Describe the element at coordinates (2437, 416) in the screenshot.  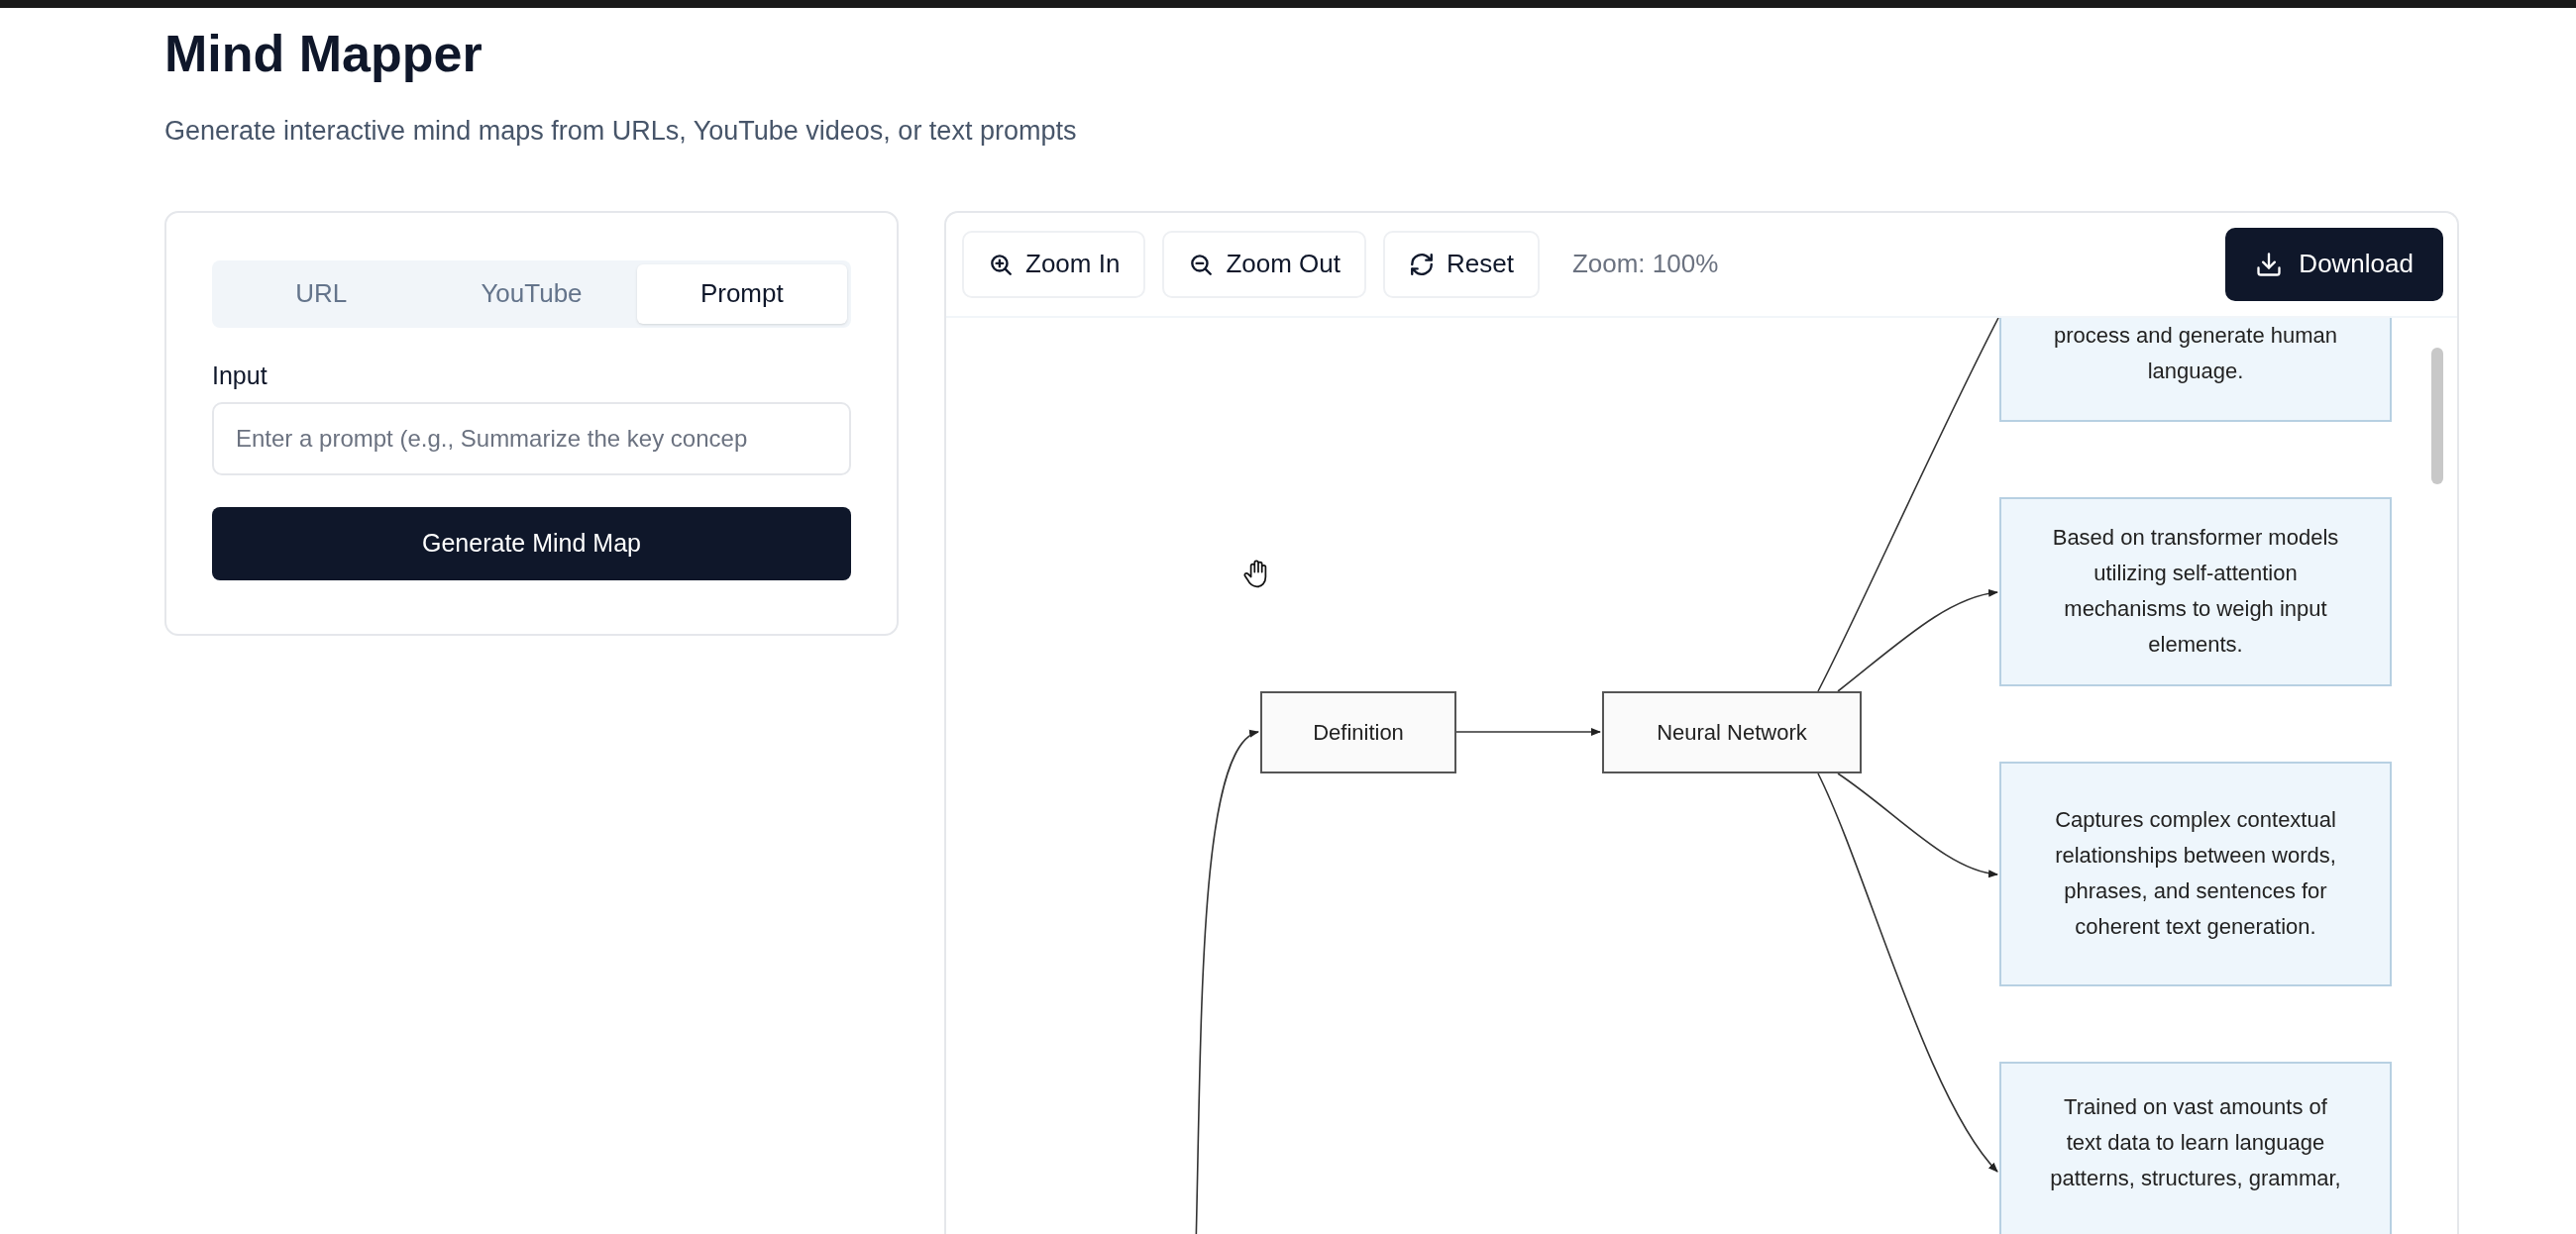
I see `scrollbar-thumb` at that location.